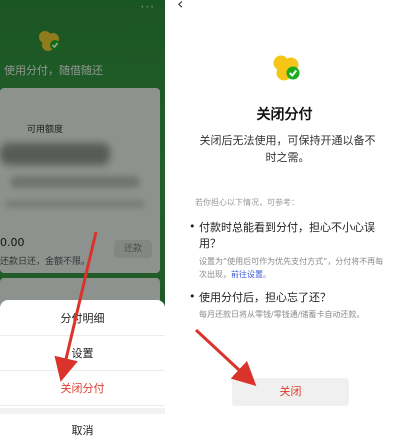 This screenshot has height=439, width=404. What do you see at coordinates (282, 314) in the screenshot?
I see `answer-2: 每月还款日将从零钱/零钱通/储蓄卡自动还款。` at bounding box center [282, 314].